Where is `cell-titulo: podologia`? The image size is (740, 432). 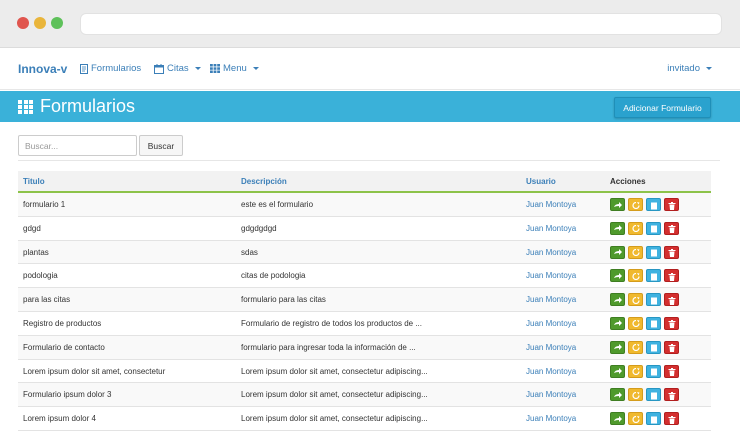
cell-titulo: podologia is located at coordinates (40, 276).